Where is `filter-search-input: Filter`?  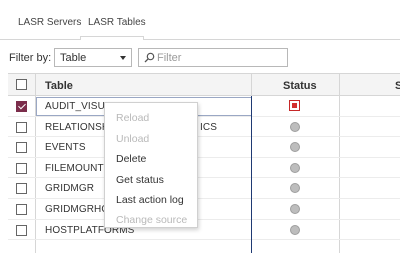
filter-search-input: Filter is located at coordinates (213, 57).